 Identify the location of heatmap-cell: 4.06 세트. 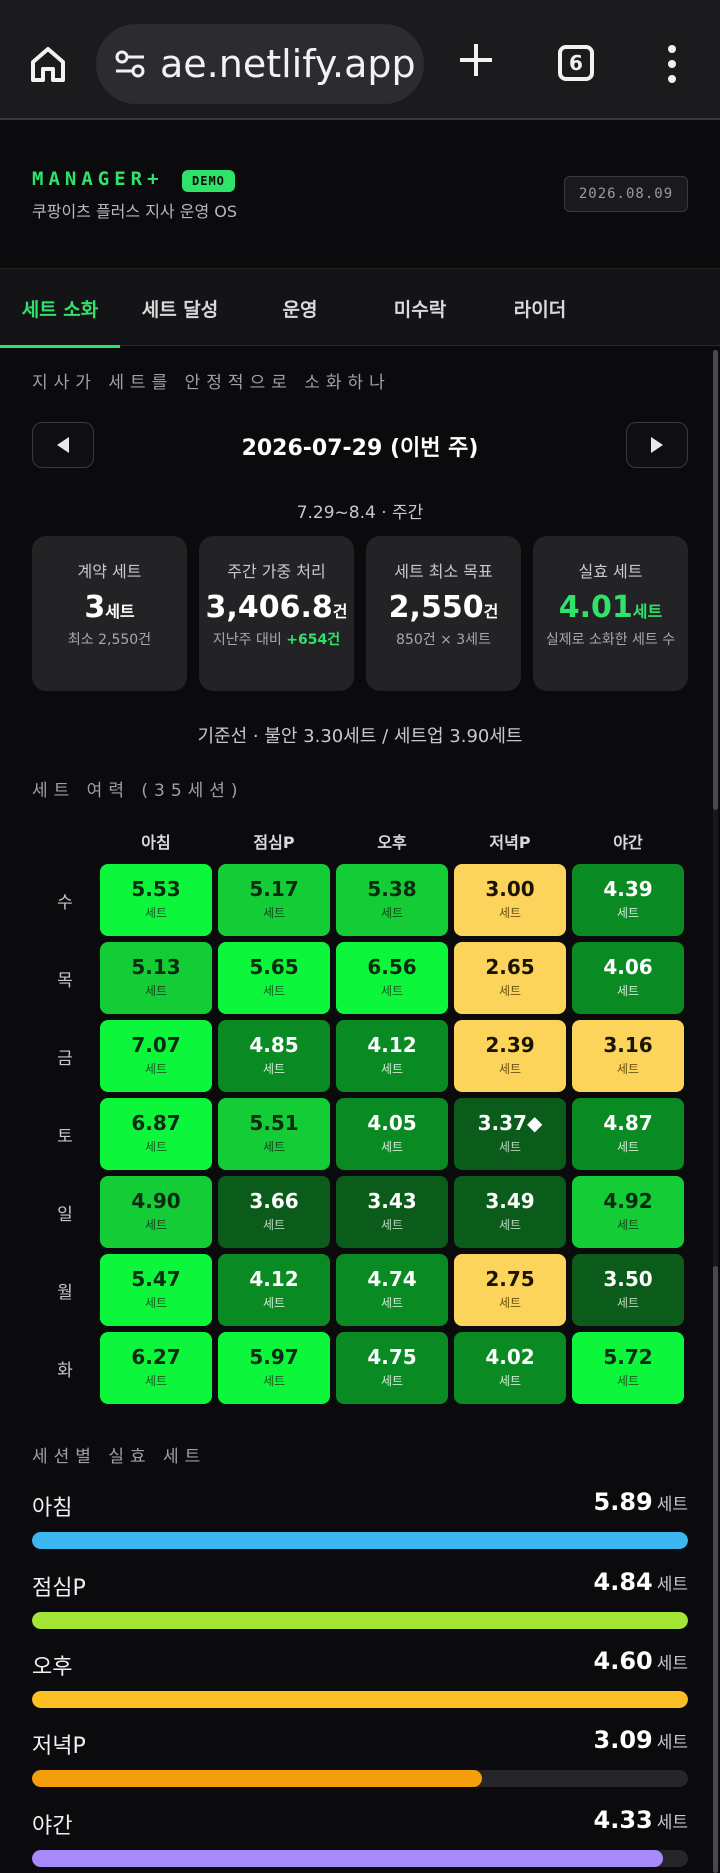
(628, 978).